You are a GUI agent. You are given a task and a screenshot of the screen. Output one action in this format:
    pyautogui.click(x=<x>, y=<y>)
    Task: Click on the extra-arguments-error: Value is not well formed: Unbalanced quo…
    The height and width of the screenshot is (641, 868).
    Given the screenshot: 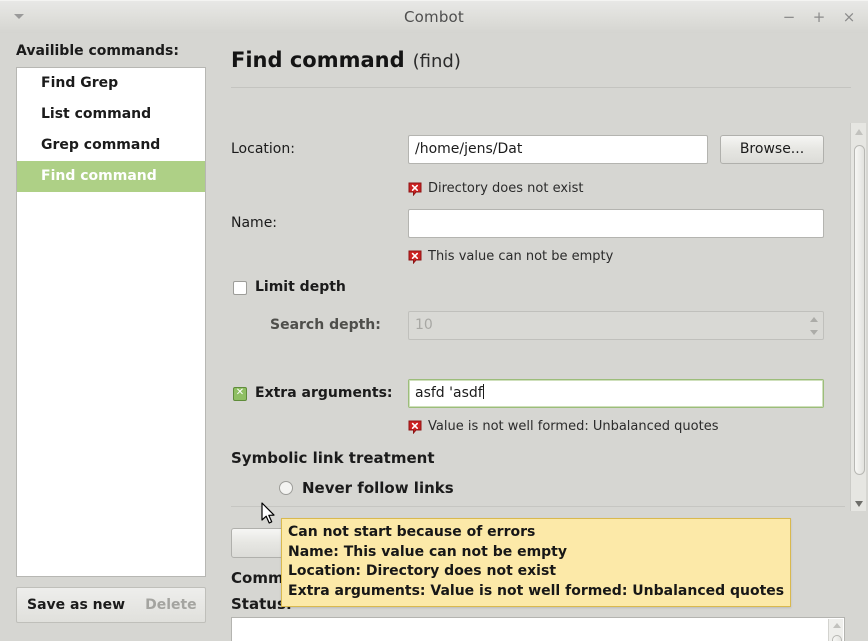 What is the action you would take?
    pyautogui.click(x=563, y=426)
    